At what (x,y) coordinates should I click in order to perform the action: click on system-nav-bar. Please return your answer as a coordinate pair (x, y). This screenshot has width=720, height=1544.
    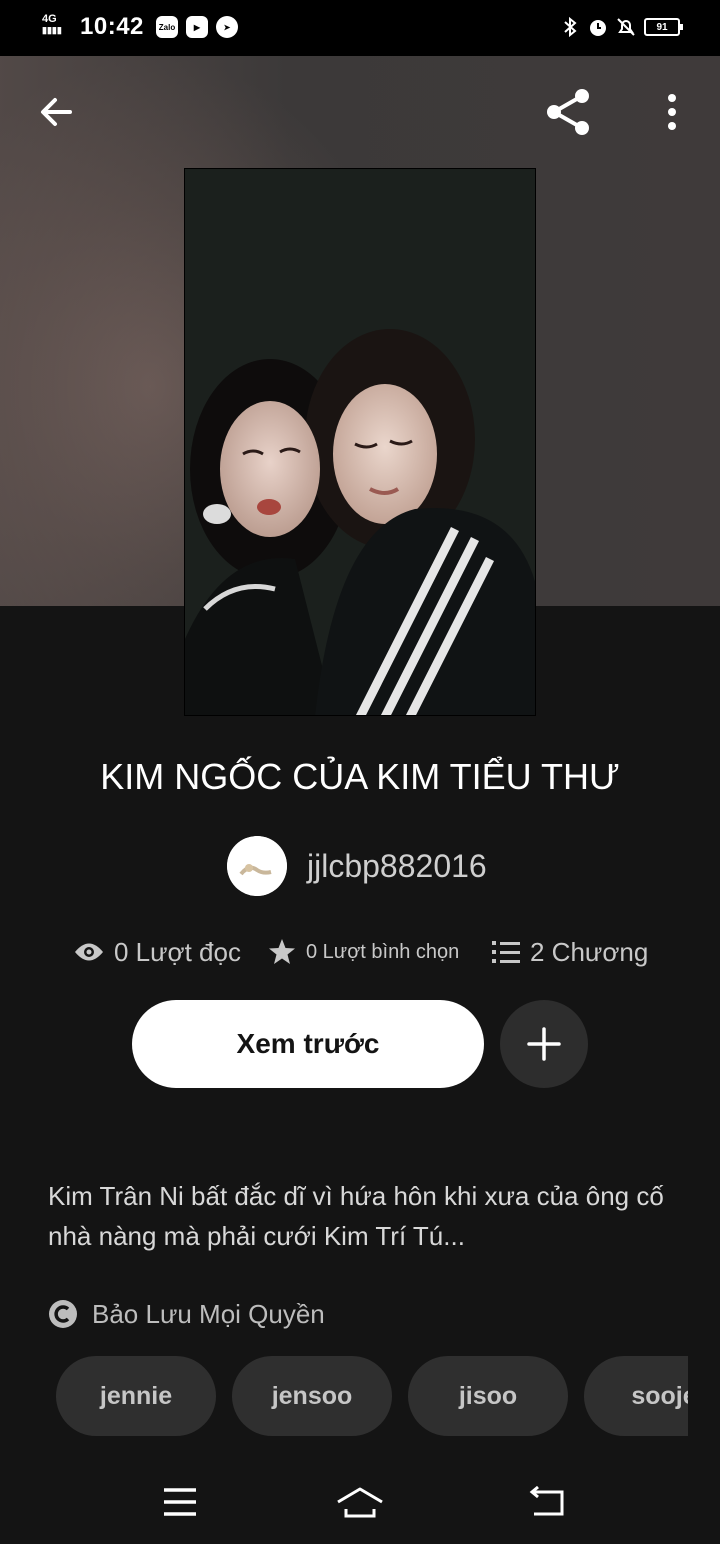
    Looking at the image, I should click on (360, 1504).